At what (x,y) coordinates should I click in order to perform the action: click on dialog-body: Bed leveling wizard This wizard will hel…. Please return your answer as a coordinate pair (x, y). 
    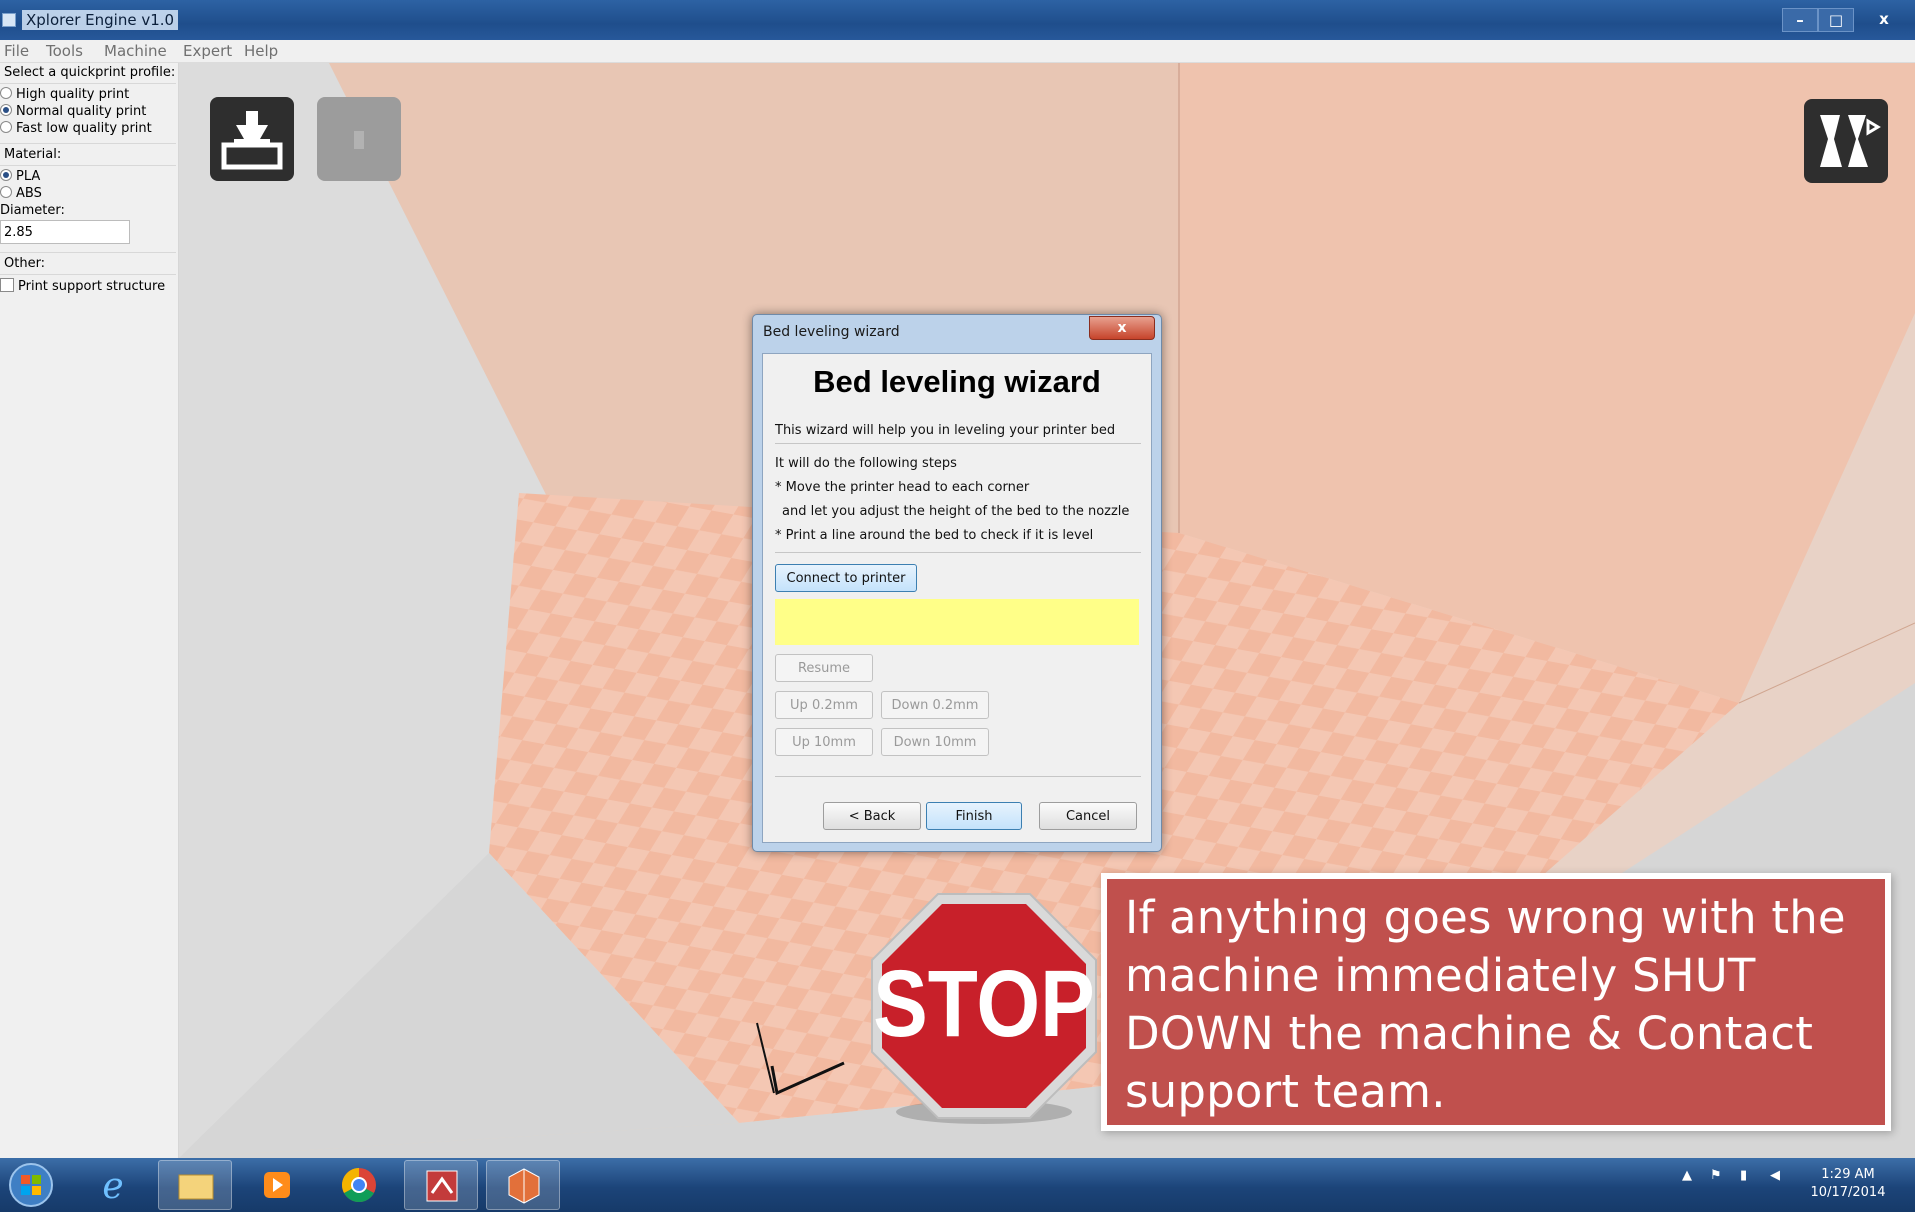
    Looking at the image, I should click on (957, 598).